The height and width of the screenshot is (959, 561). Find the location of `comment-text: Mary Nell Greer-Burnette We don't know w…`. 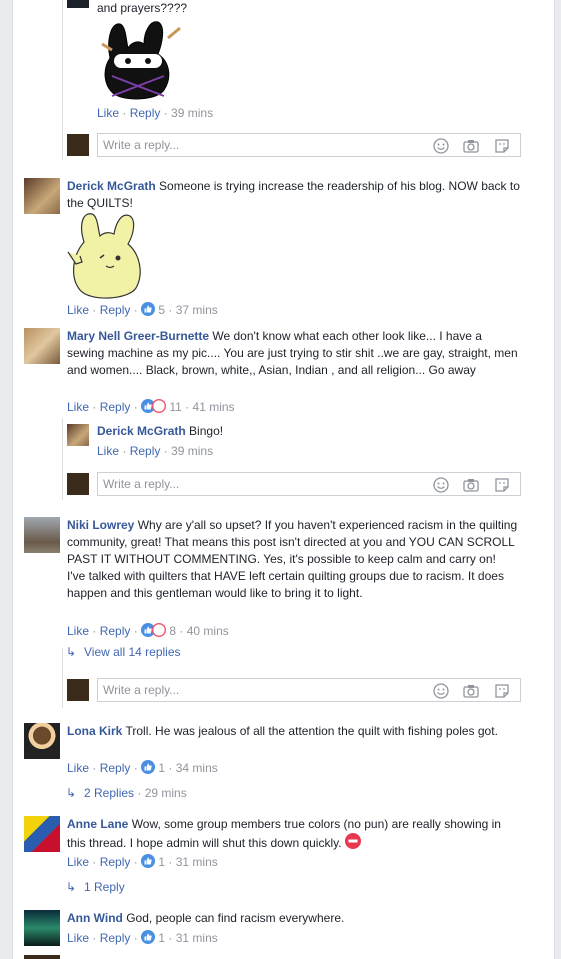

comment-text: Mary Nell Greer-Burnette We don't know w… is located at coordinates (292, 353).